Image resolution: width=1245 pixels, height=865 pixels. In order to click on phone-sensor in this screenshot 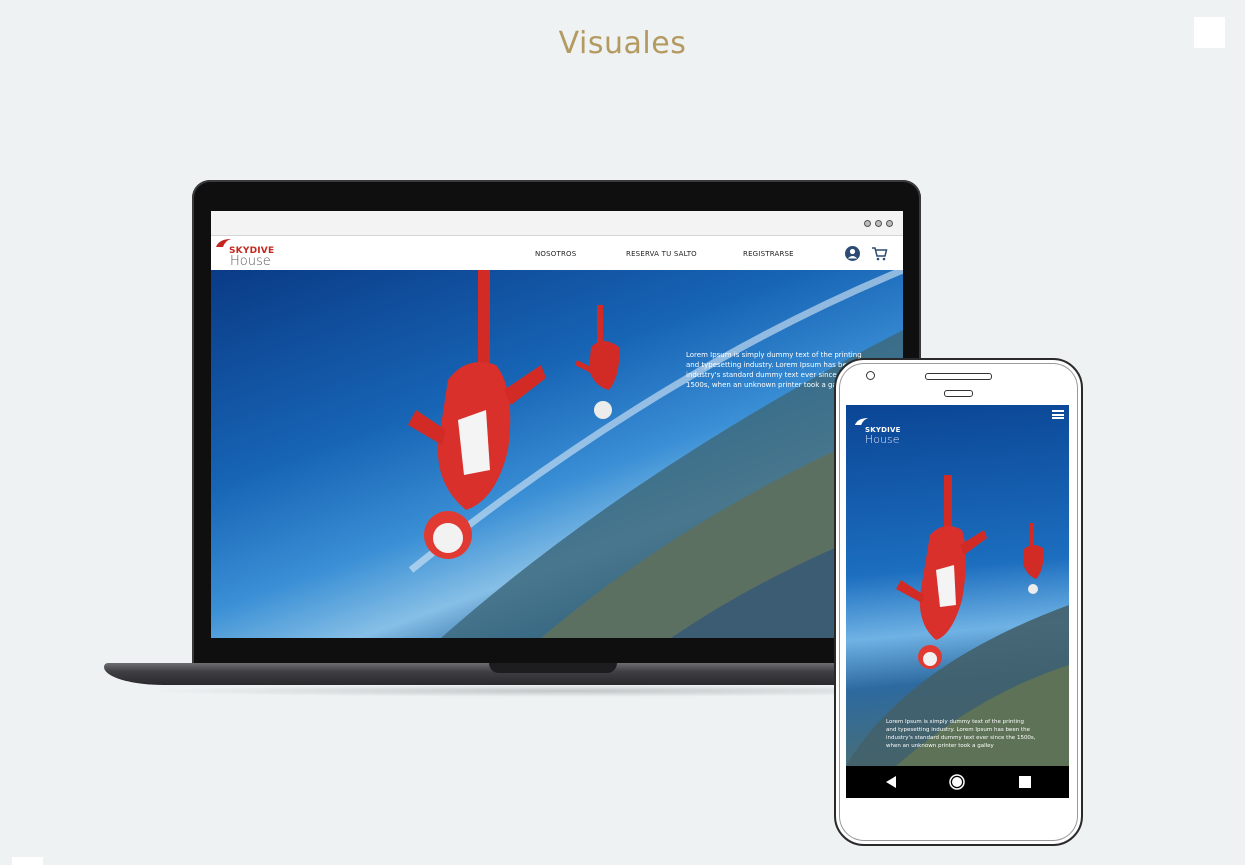, I will do `click(958, 393)`.